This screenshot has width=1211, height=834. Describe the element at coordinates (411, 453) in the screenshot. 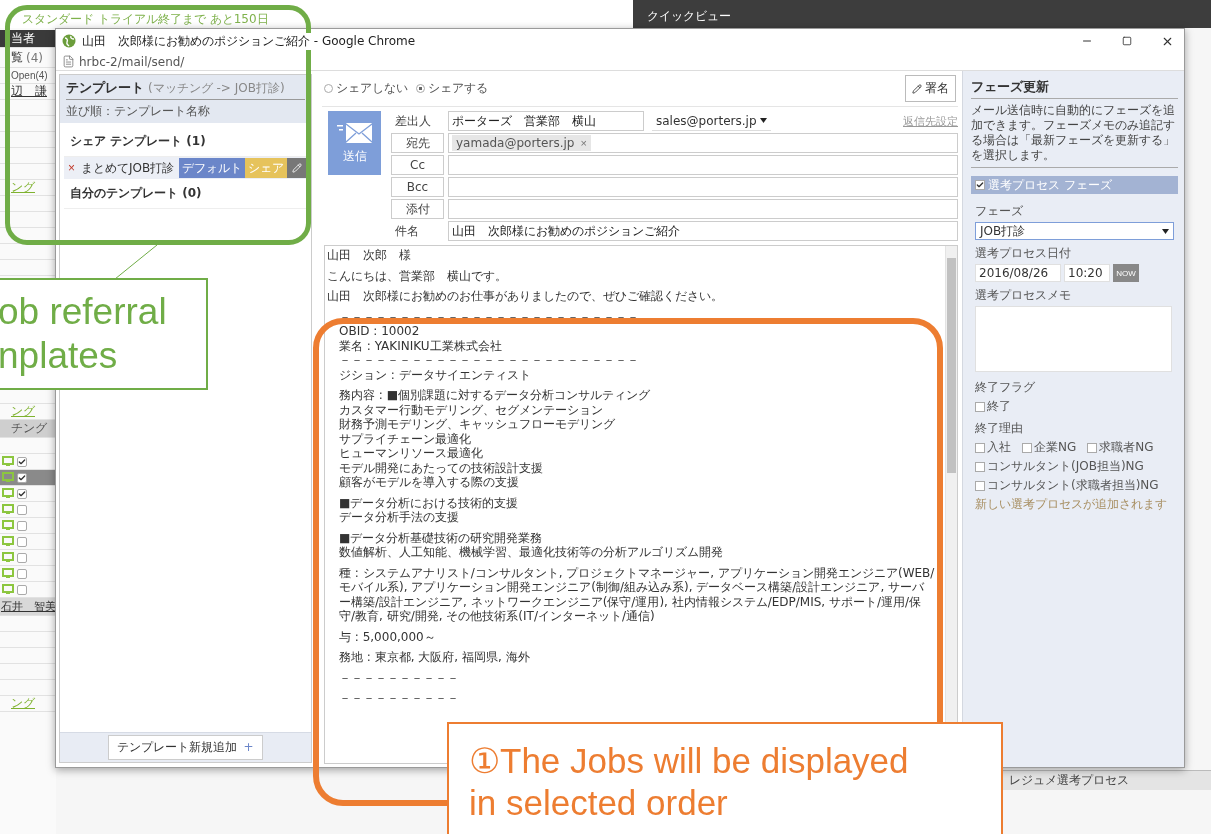

I see `body-line: ヒューマンリソース最適化` at that location.